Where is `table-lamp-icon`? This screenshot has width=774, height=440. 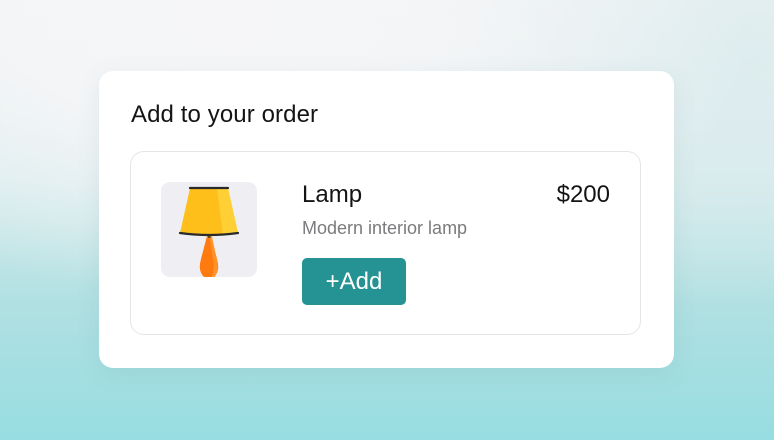 table-lamp-icon is located at coordinates (209, 231).